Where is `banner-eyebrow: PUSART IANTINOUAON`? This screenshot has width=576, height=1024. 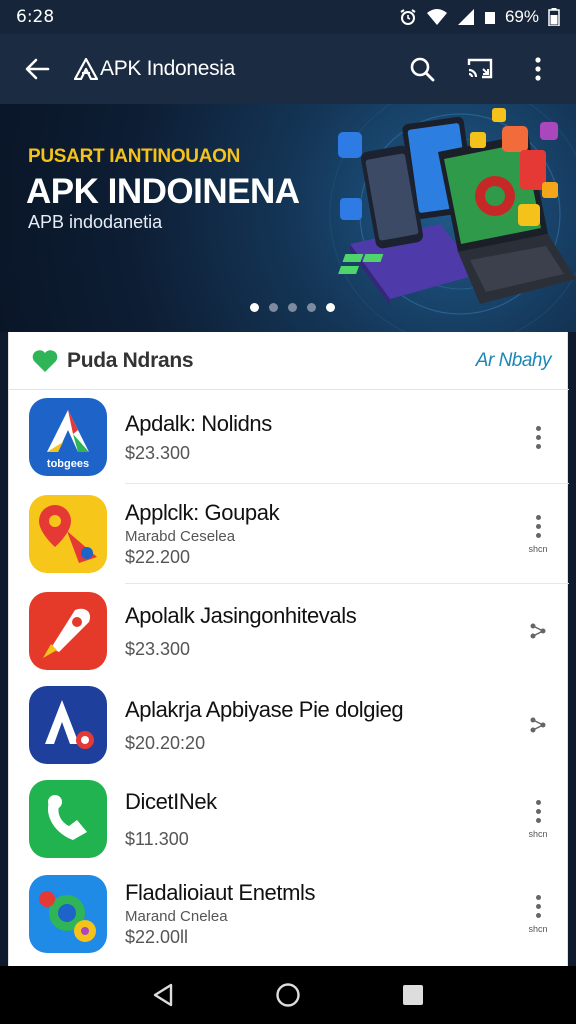
banner-eyebrow: PUSART IANTINOUAON is located at coordinates (134, 156).